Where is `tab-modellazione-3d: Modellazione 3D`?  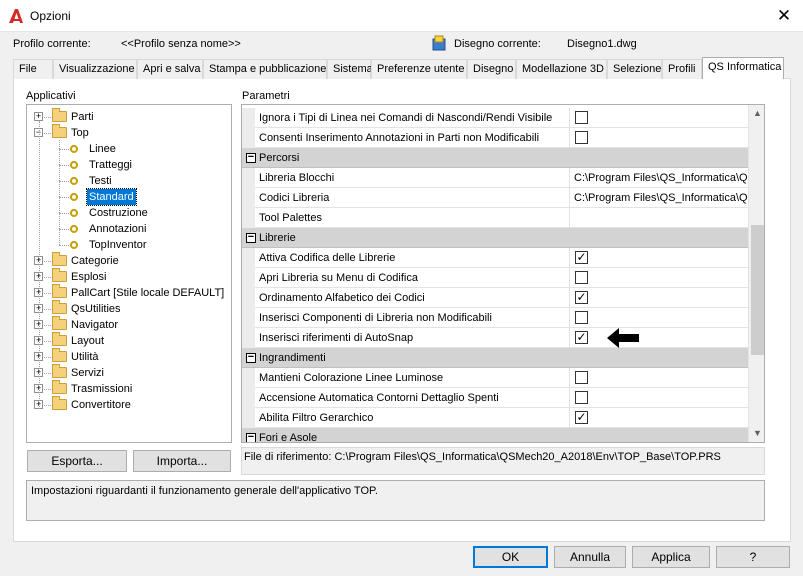 tab-modellazione-3d: Modellazione 3D is located at coordinates (561, 69).